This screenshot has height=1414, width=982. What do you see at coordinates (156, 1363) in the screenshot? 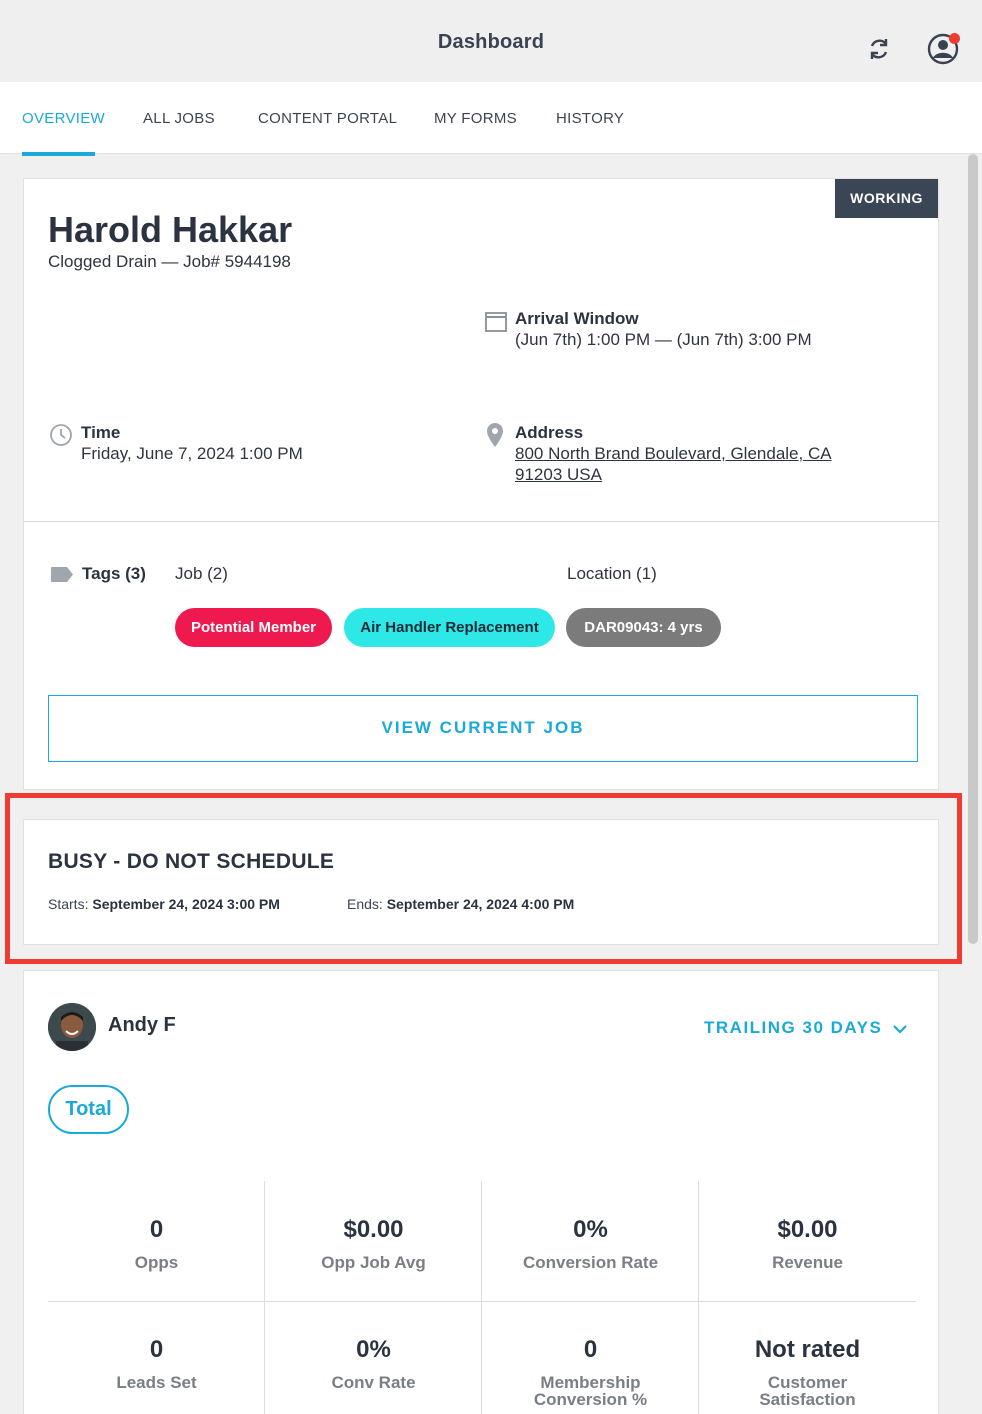
I see `stat-leads-set: 0 Leads Set` at bounding box center [156, 1363].